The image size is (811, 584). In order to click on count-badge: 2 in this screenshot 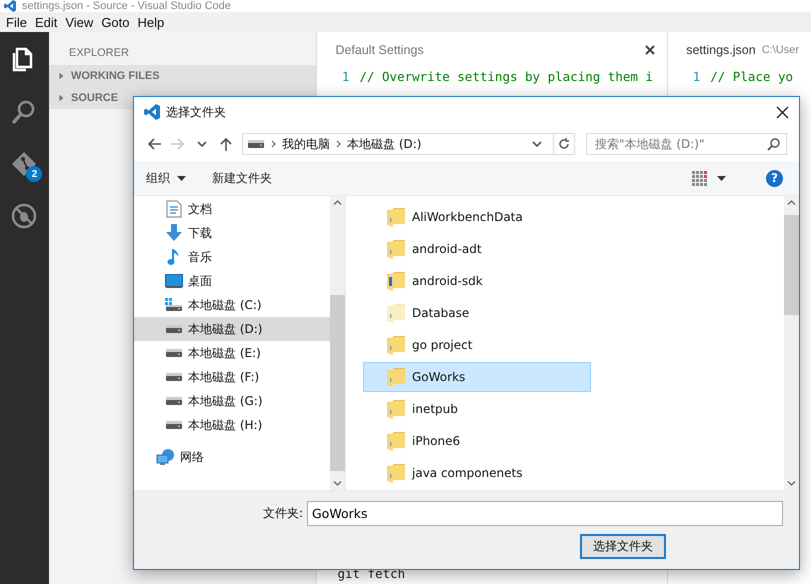, I will do `click(34, 174)`.